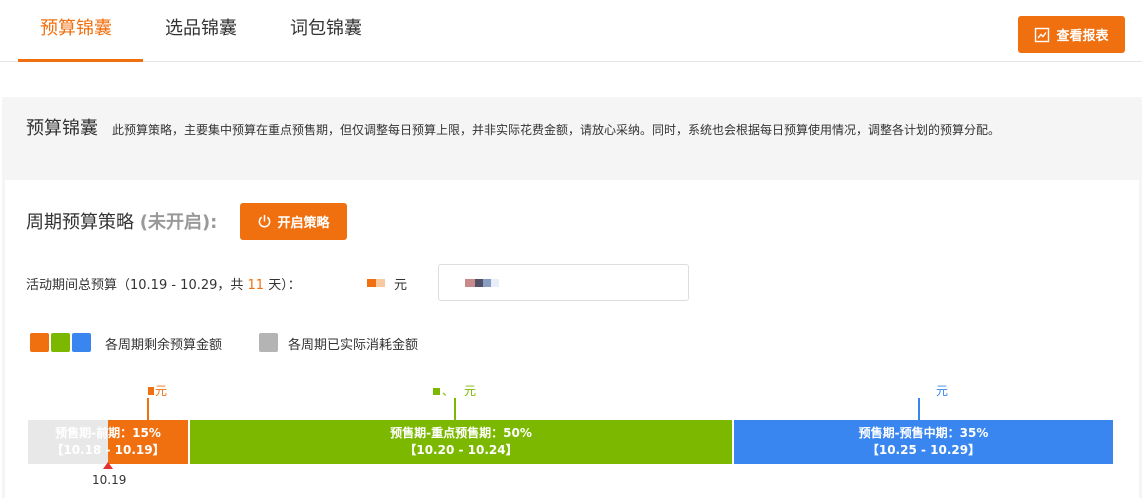 This screenshot has width=1142, height=498. Describe the element at coordinates (109, 480) in the screenshot. I see `current-date-label: 10.19` at that location.